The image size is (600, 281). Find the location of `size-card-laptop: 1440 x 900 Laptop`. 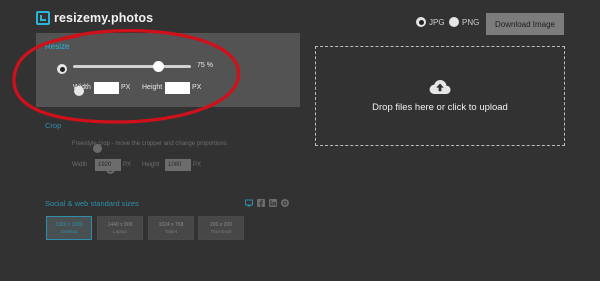

size-card-laptop: 1440 x 900 Laptop is located at coordinates (120, 228).